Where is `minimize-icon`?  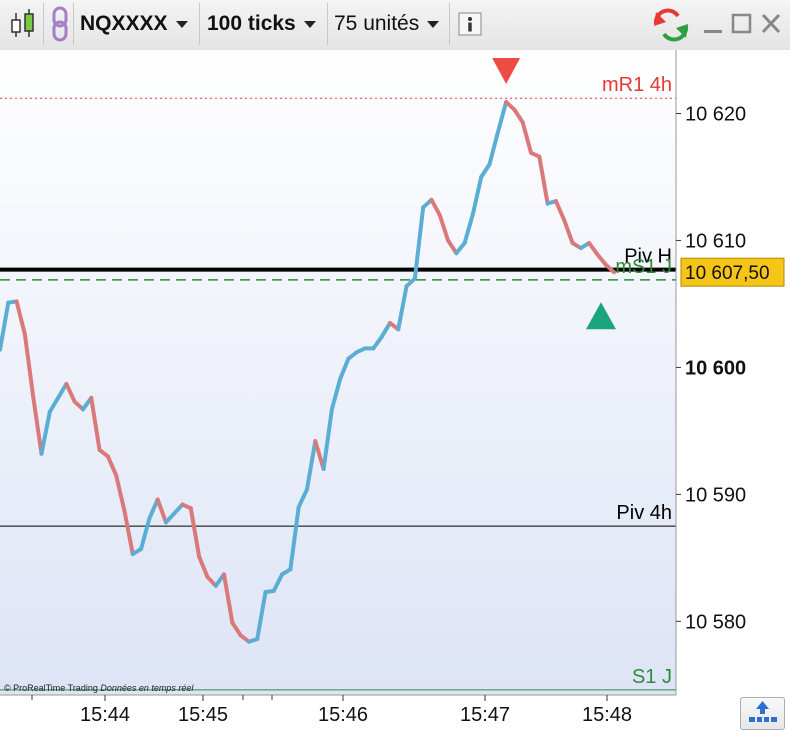
minimize-icon is located at coordinates (713, 24).